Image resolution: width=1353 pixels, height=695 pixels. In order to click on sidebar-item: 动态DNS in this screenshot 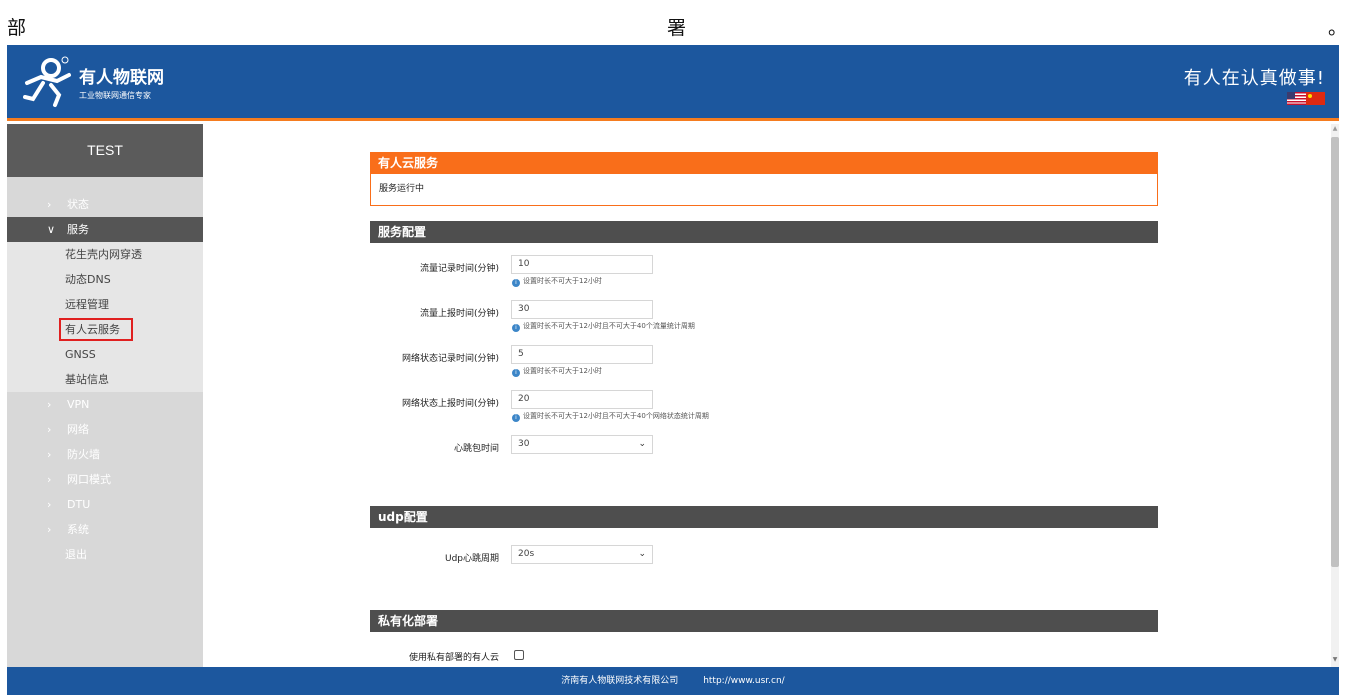, I will do `click(105, 279)`.